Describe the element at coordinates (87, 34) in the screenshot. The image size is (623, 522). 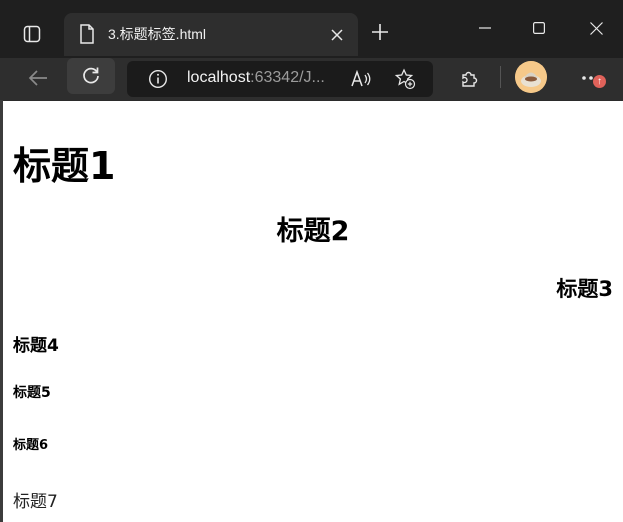
I see `document-icon` at that location.